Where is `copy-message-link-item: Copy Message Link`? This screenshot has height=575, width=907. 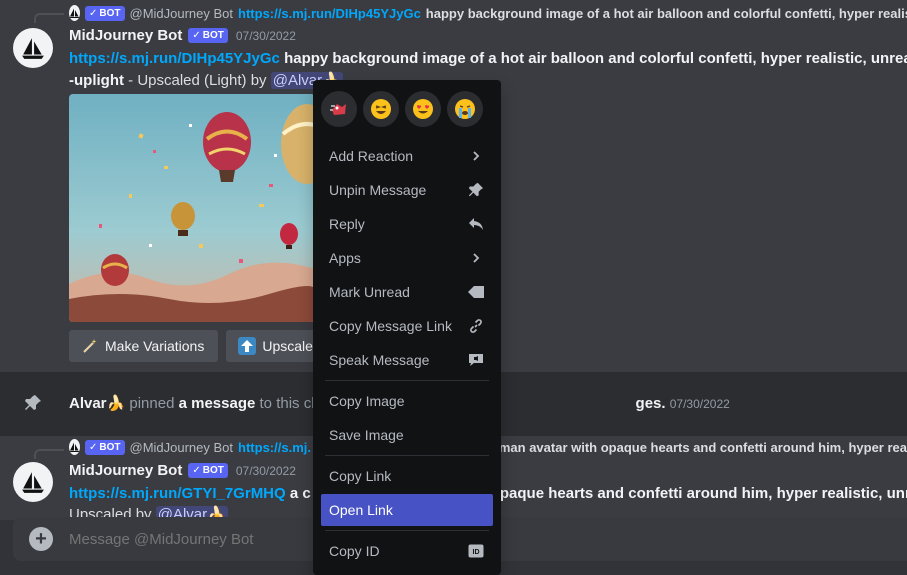 copy-message-link-item: Copy Message Link is located at coordinates (407, 326).